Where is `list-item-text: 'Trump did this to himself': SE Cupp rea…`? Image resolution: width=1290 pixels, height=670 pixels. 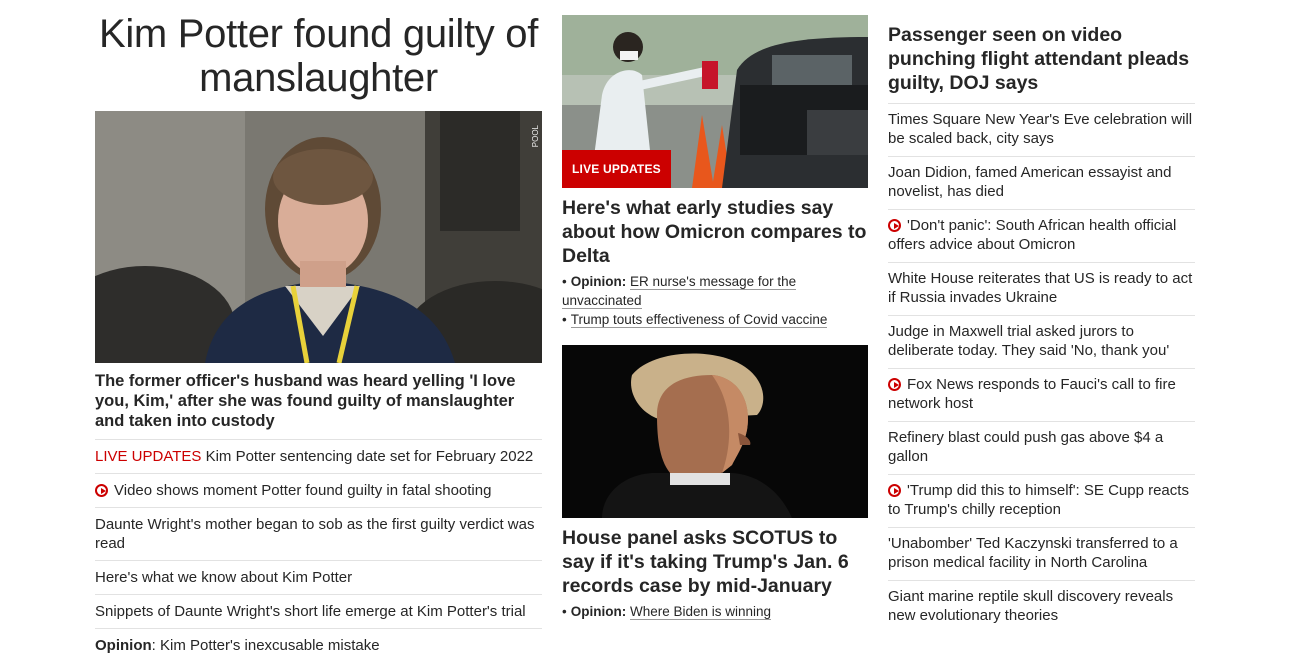
list-item-text: 'Trump did this to himself': SE Cupp rea… is located at coordinates (1038, 500).